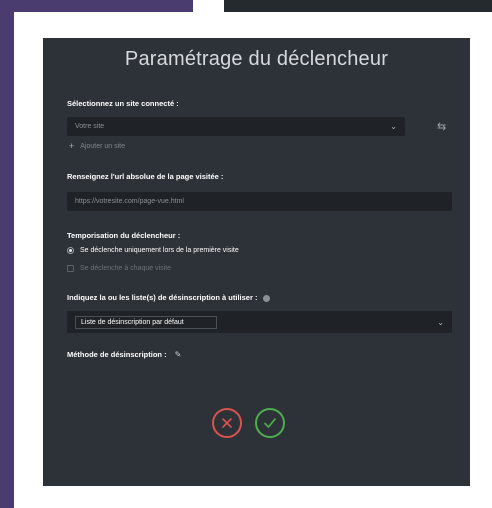 The image size is (492, 508). I want to click on site-value: Votre site, so click(90, 126).